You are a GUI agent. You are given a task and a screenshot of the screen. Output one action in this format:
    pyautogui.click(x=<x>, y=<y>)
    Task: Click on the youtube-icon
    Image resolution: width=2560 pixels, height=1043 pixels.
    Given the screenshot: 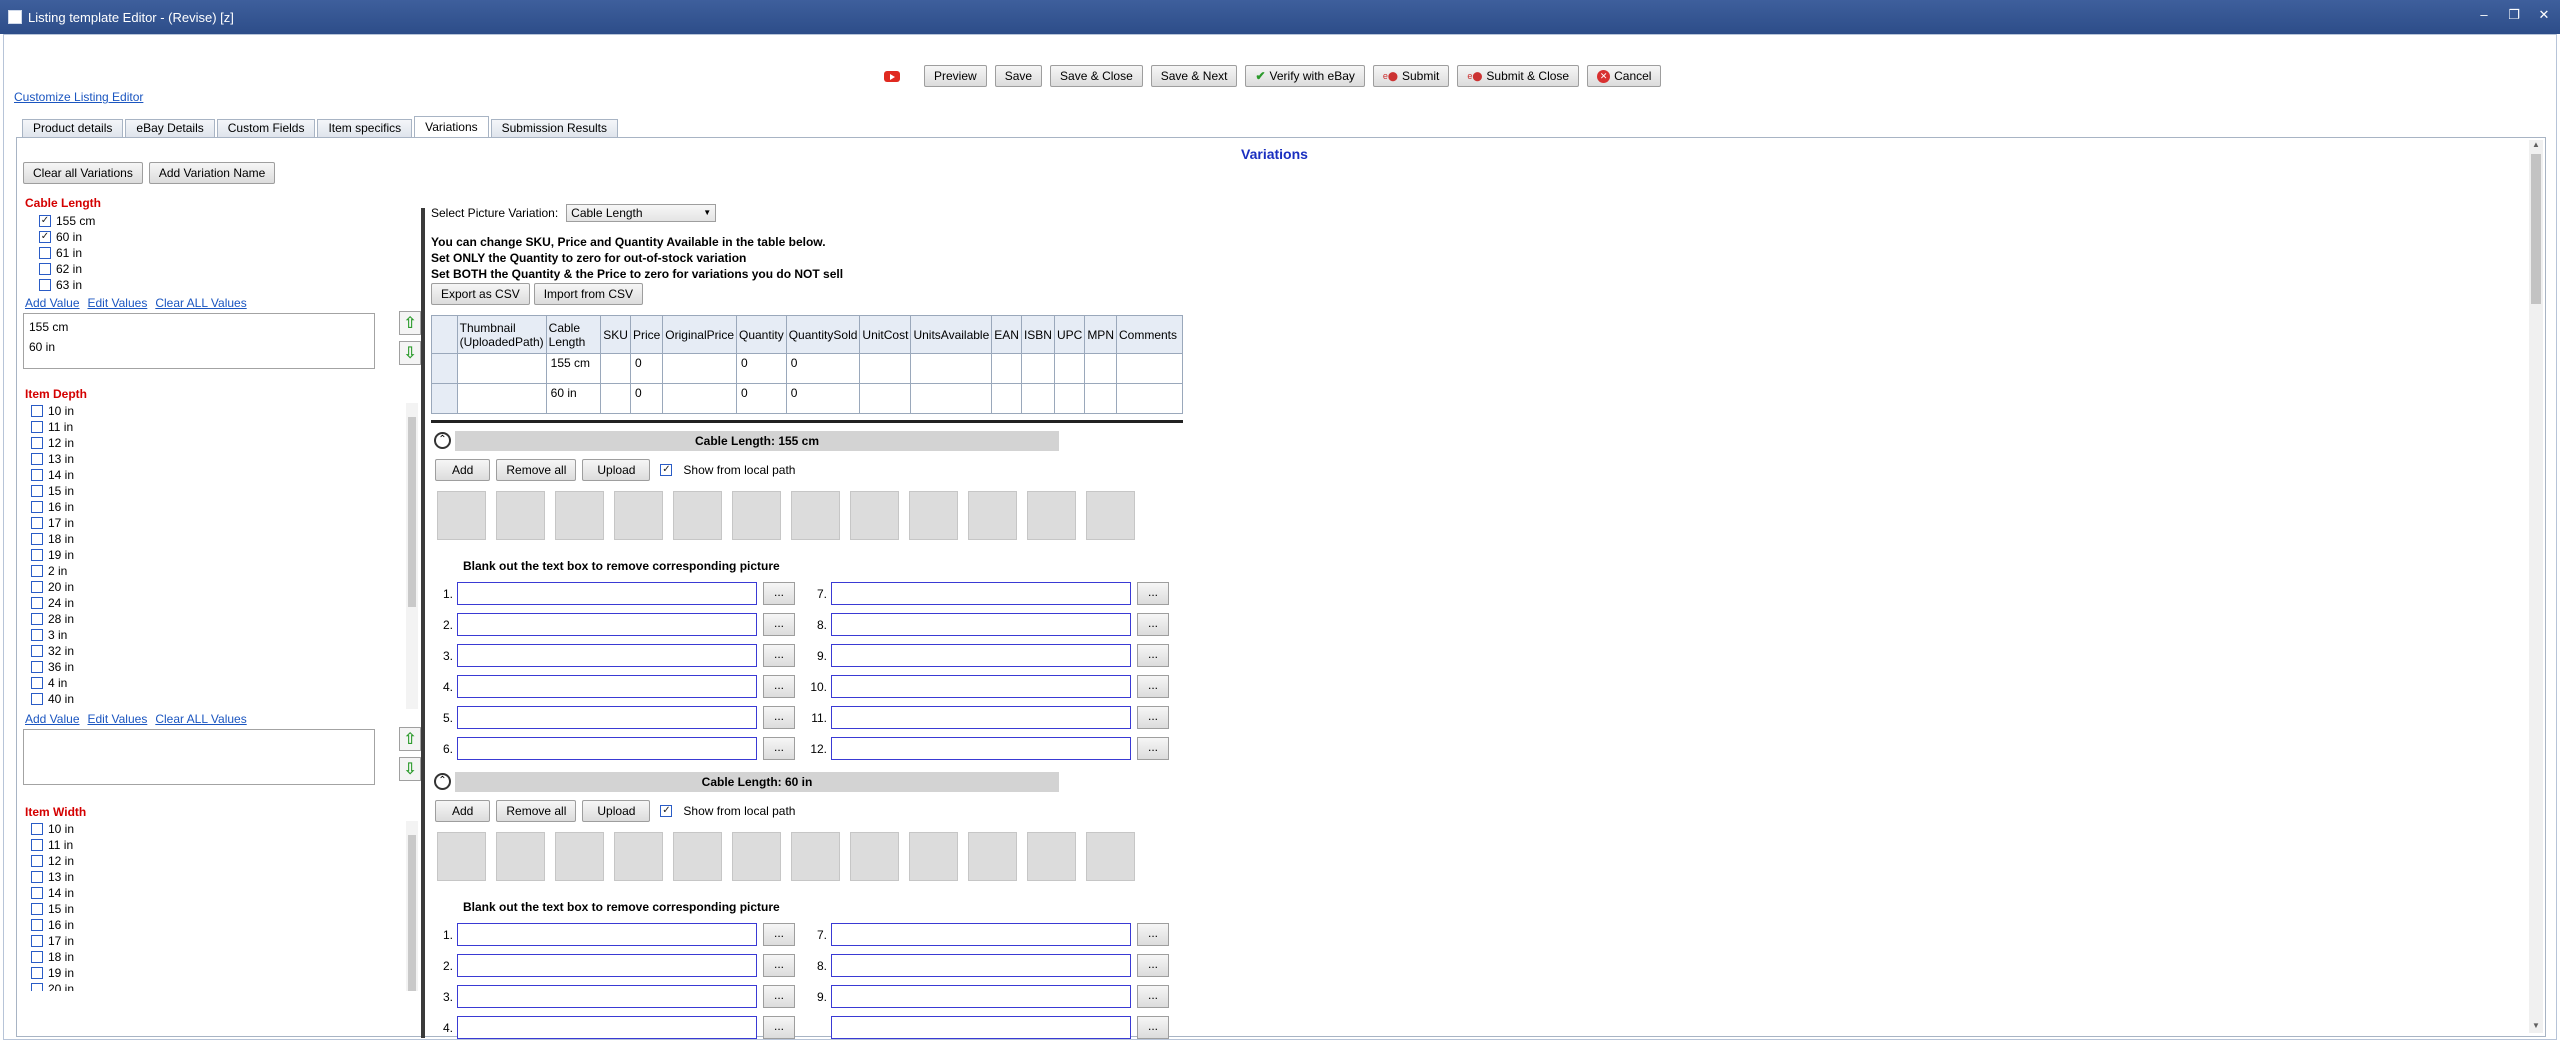 What is the action you would take?
    pyautogui.click(x=892, y=76)
    